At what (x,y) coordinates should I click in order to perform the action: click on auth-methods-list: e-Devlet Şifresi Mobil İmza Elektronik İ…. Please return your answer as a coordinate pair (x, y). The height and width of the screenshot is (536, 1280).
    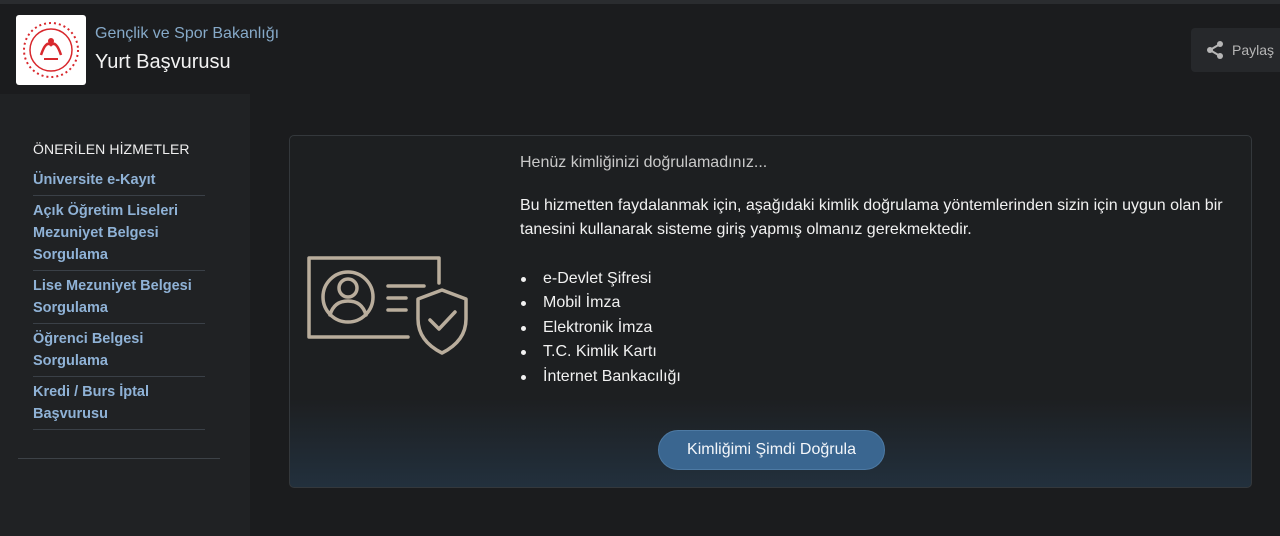
    Looking at the image, I should click on (600, 328).